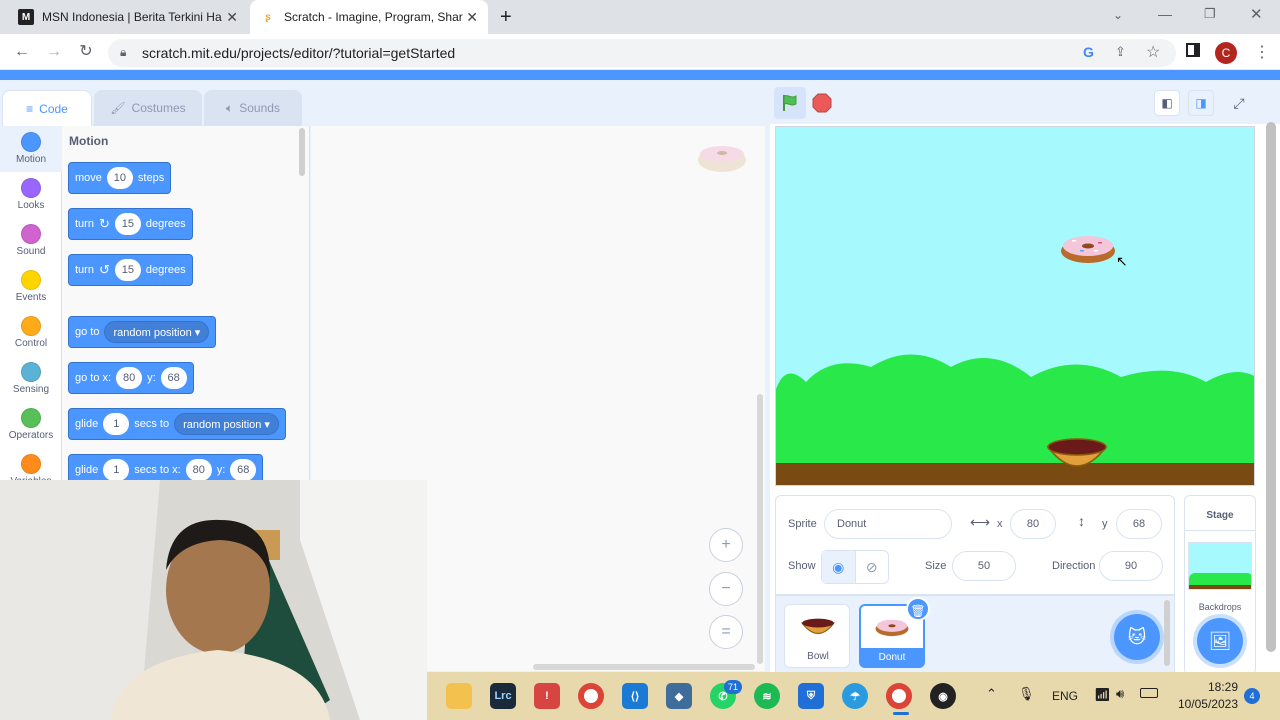 This screenshot has width=1280, height=720. I want to click on forward-icon: →, so click(54, 52).